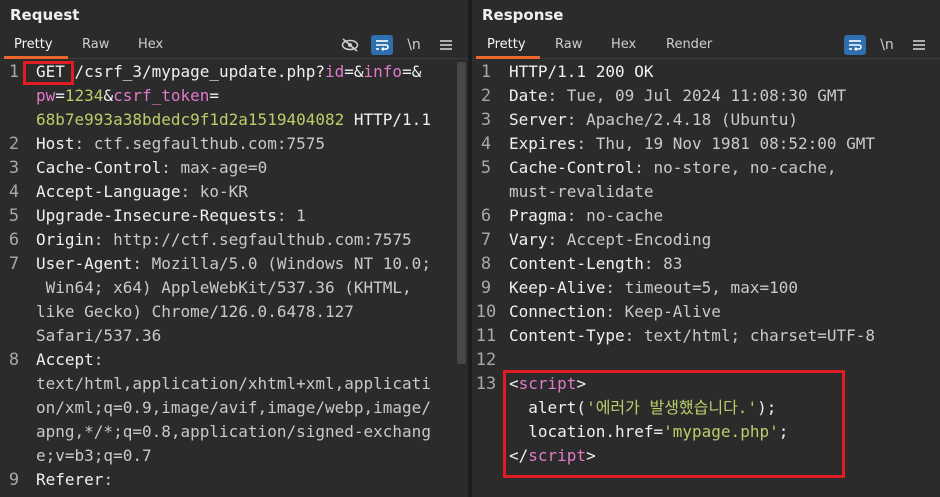 This screenshot has width=940, height=497. Describe the element at coordinates (615, 312) in the screenshot. I see `line-text: Connection: Keep-Alive` at that location.